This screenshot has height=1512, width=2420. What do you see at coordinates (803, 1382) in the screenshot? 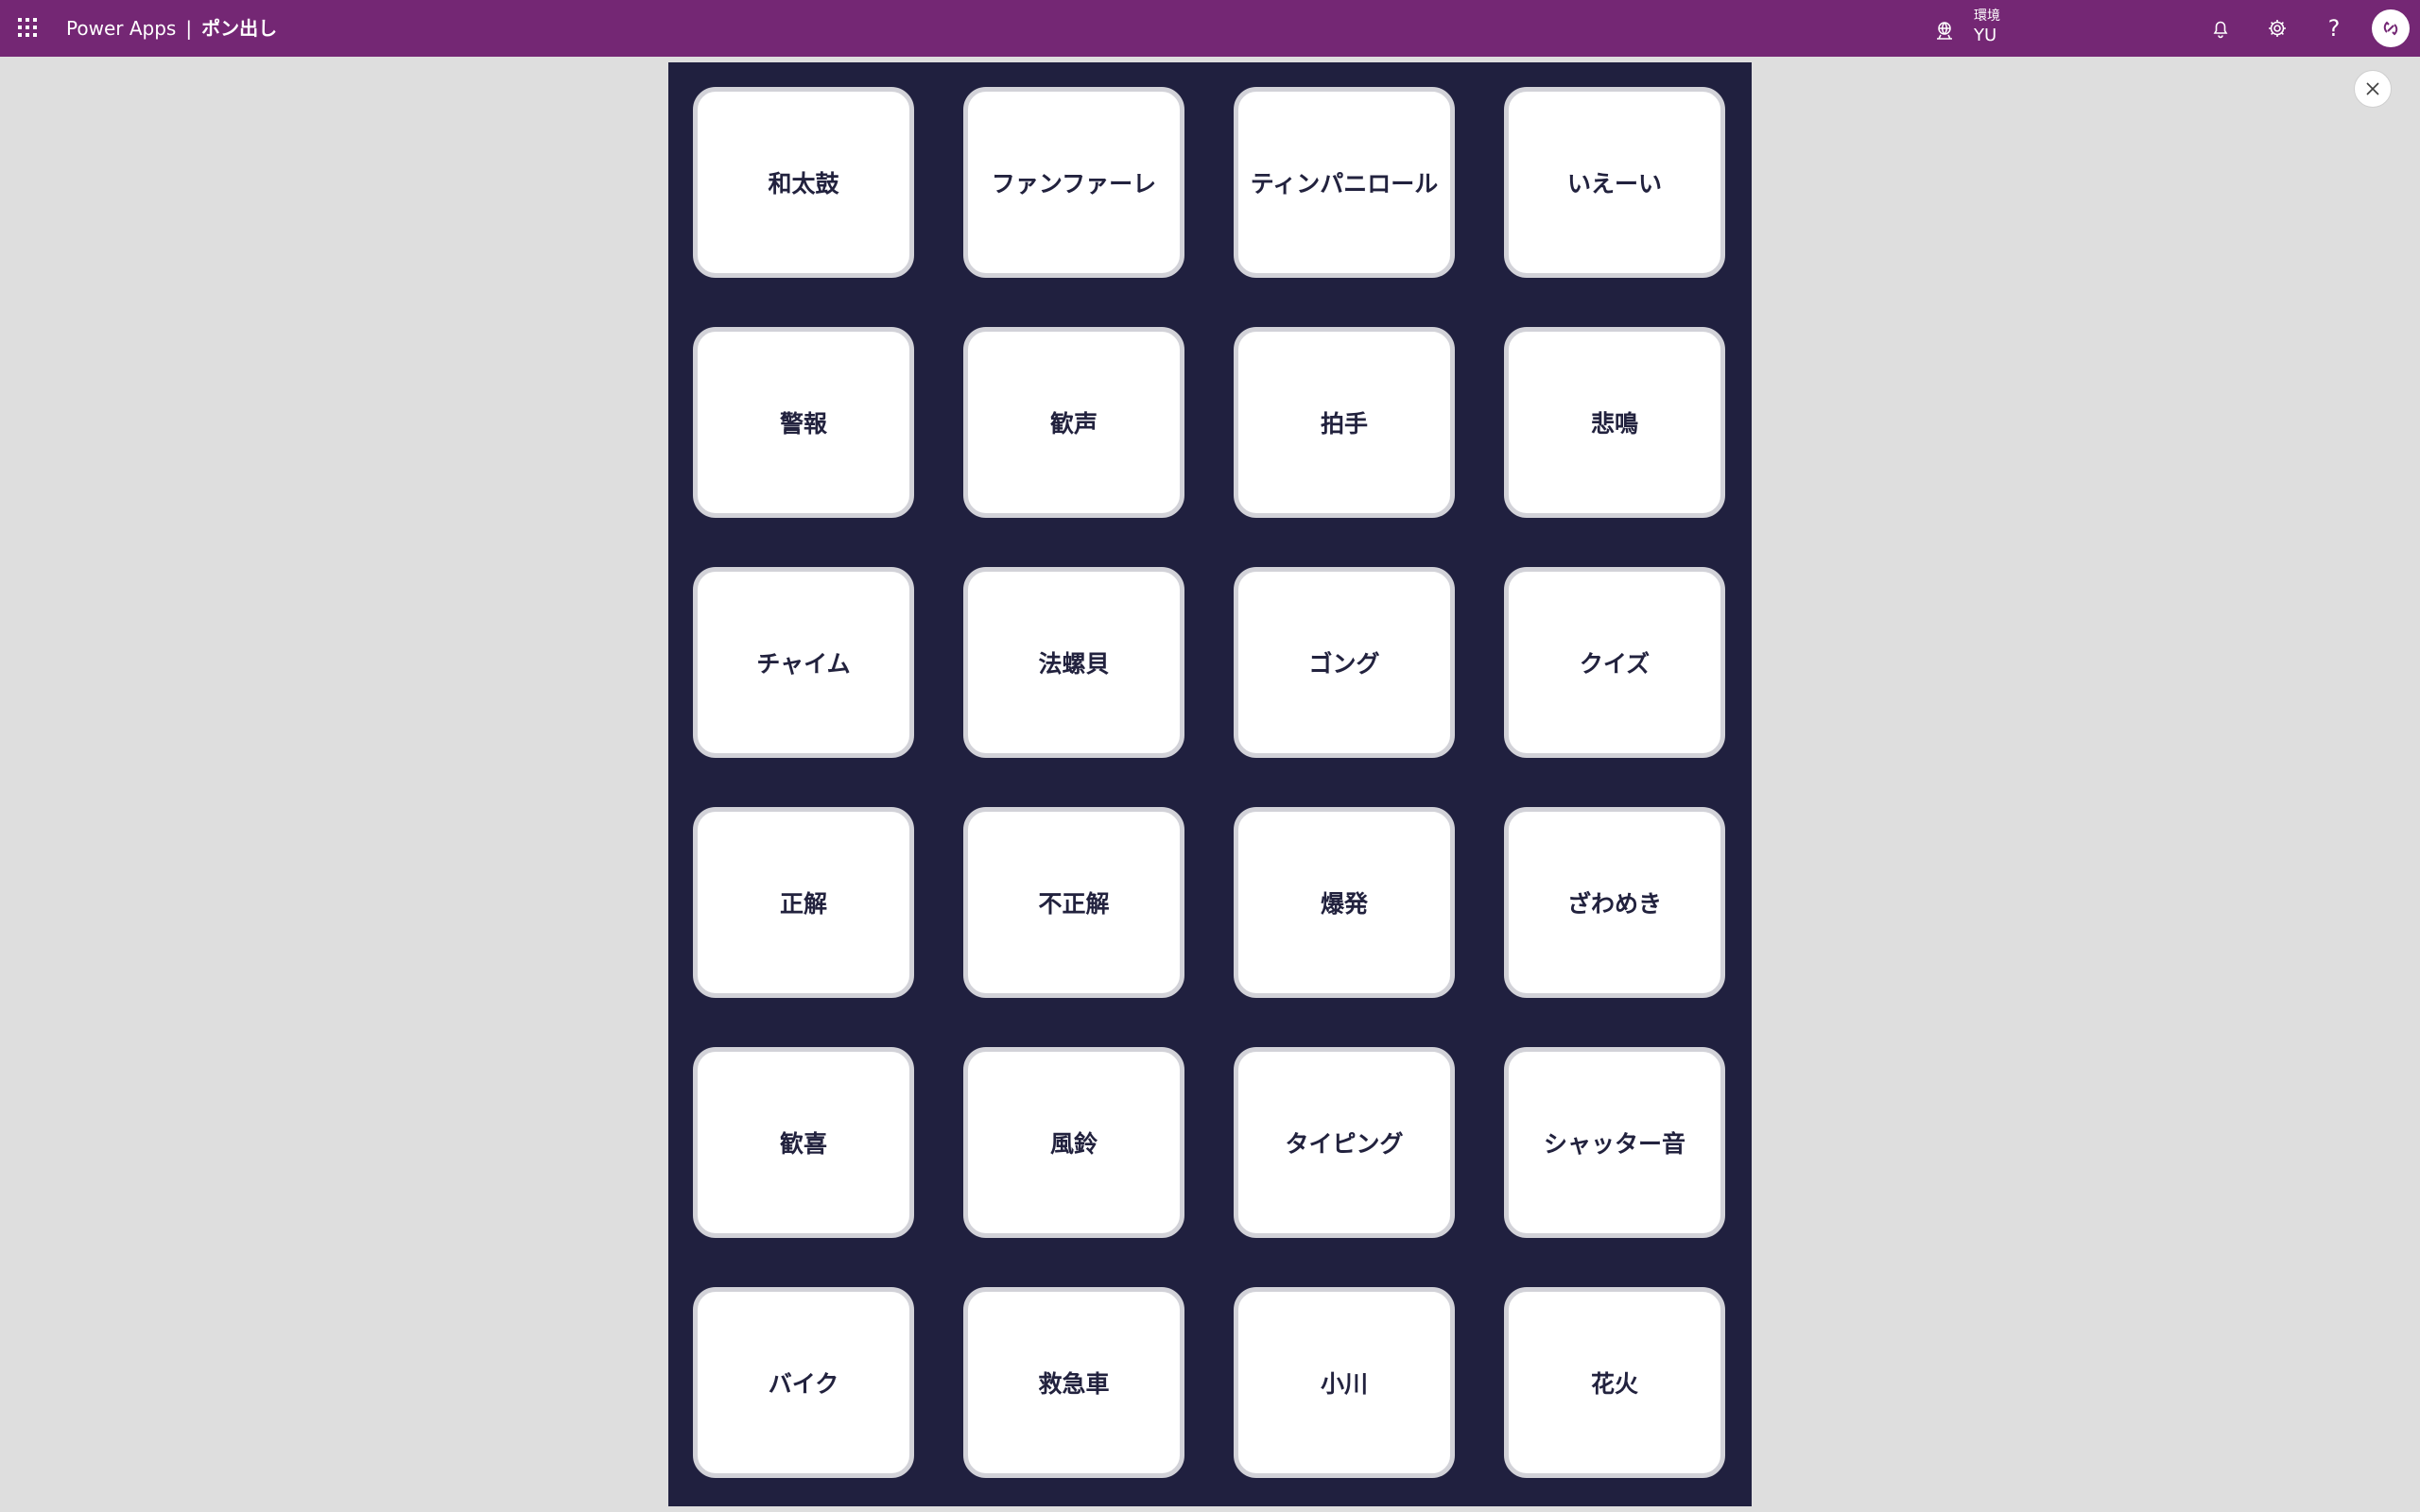
I see `sound-button-motorbike: バイク` at bounding box center [803, 1382].